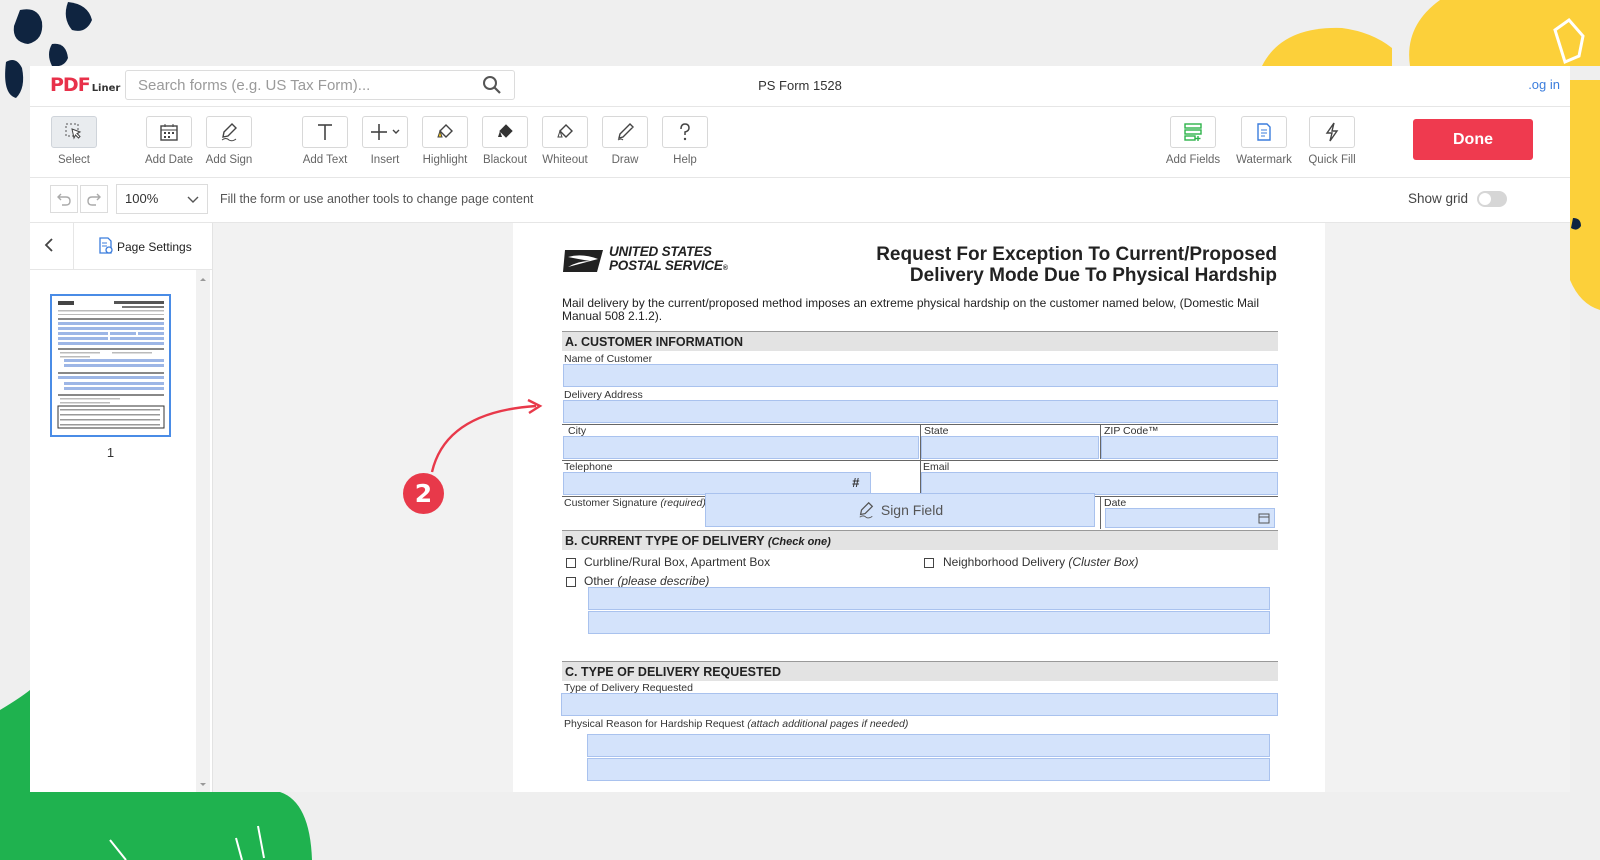 The height and width of the screenshot is (860, 1600). I want to click on tool-highlight-label: Highlight, so click(445, 160).